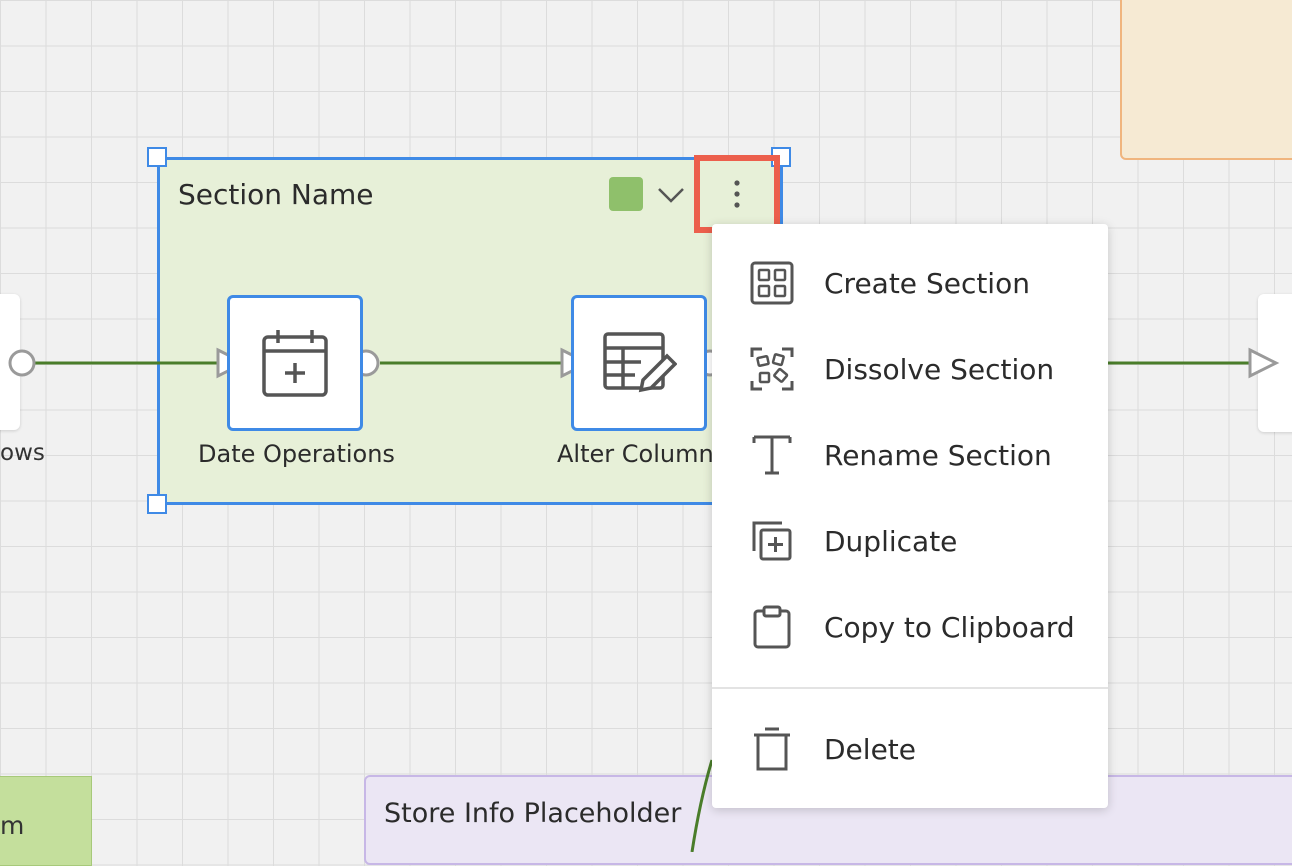  I want to click on menu-item-create-section: Create Section, so click(910, 283).